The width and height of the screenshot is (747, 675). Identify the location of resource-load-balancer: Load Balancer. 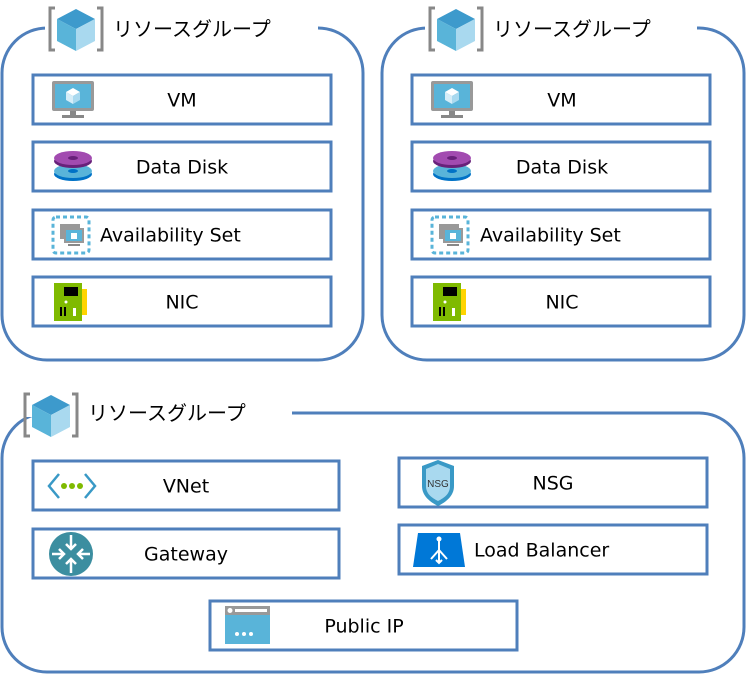
(553, 549).